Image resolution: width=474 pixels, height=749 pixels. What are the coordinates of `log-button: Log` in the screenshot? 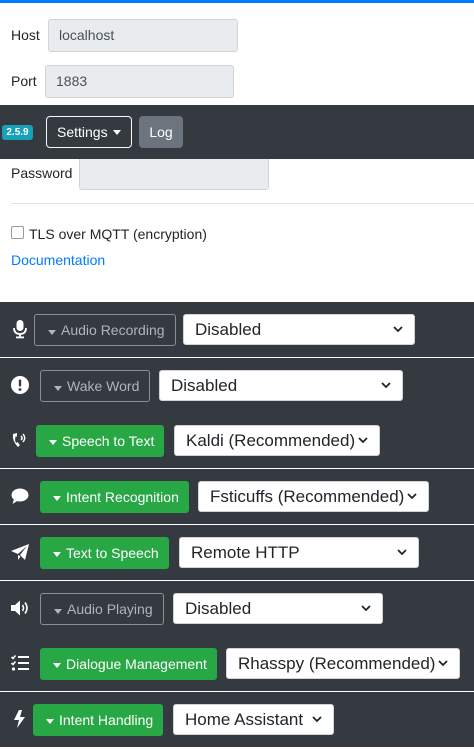 It's located at (161, 132).